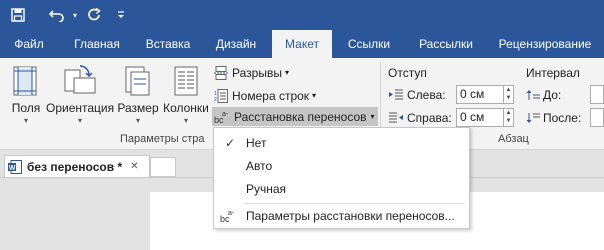 This screenshot has height=250, width=604. I want to click on spacing-before-label: До:, so click(552, 95).